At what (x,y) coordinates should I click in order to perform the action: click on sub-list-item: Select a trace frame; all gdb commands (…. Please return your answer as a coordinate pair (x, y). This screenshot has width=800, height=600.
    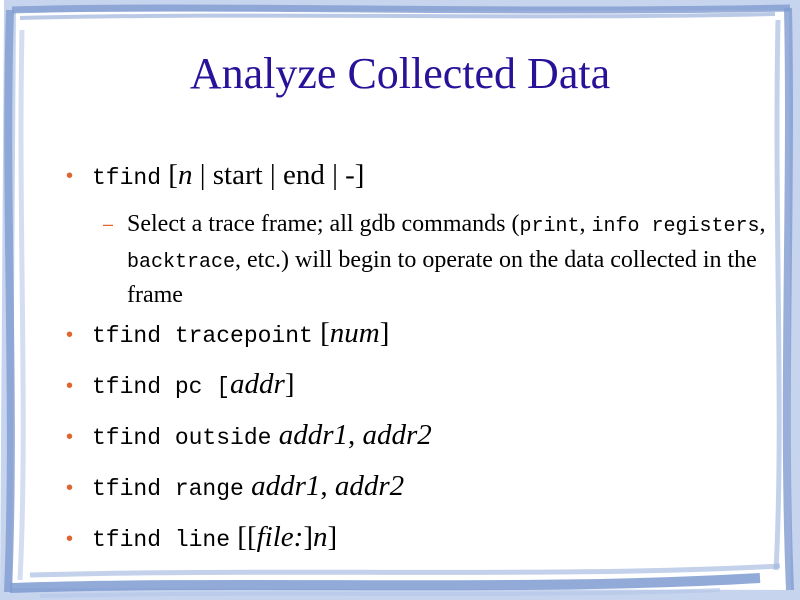
    Looking at the image, I should click on (447, 260).